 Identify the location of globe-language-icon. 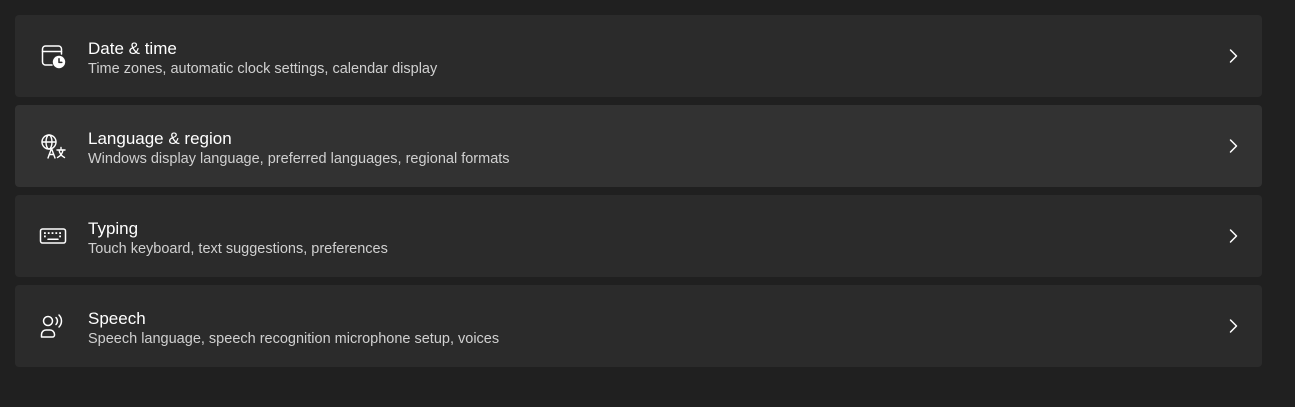
(53, 146).